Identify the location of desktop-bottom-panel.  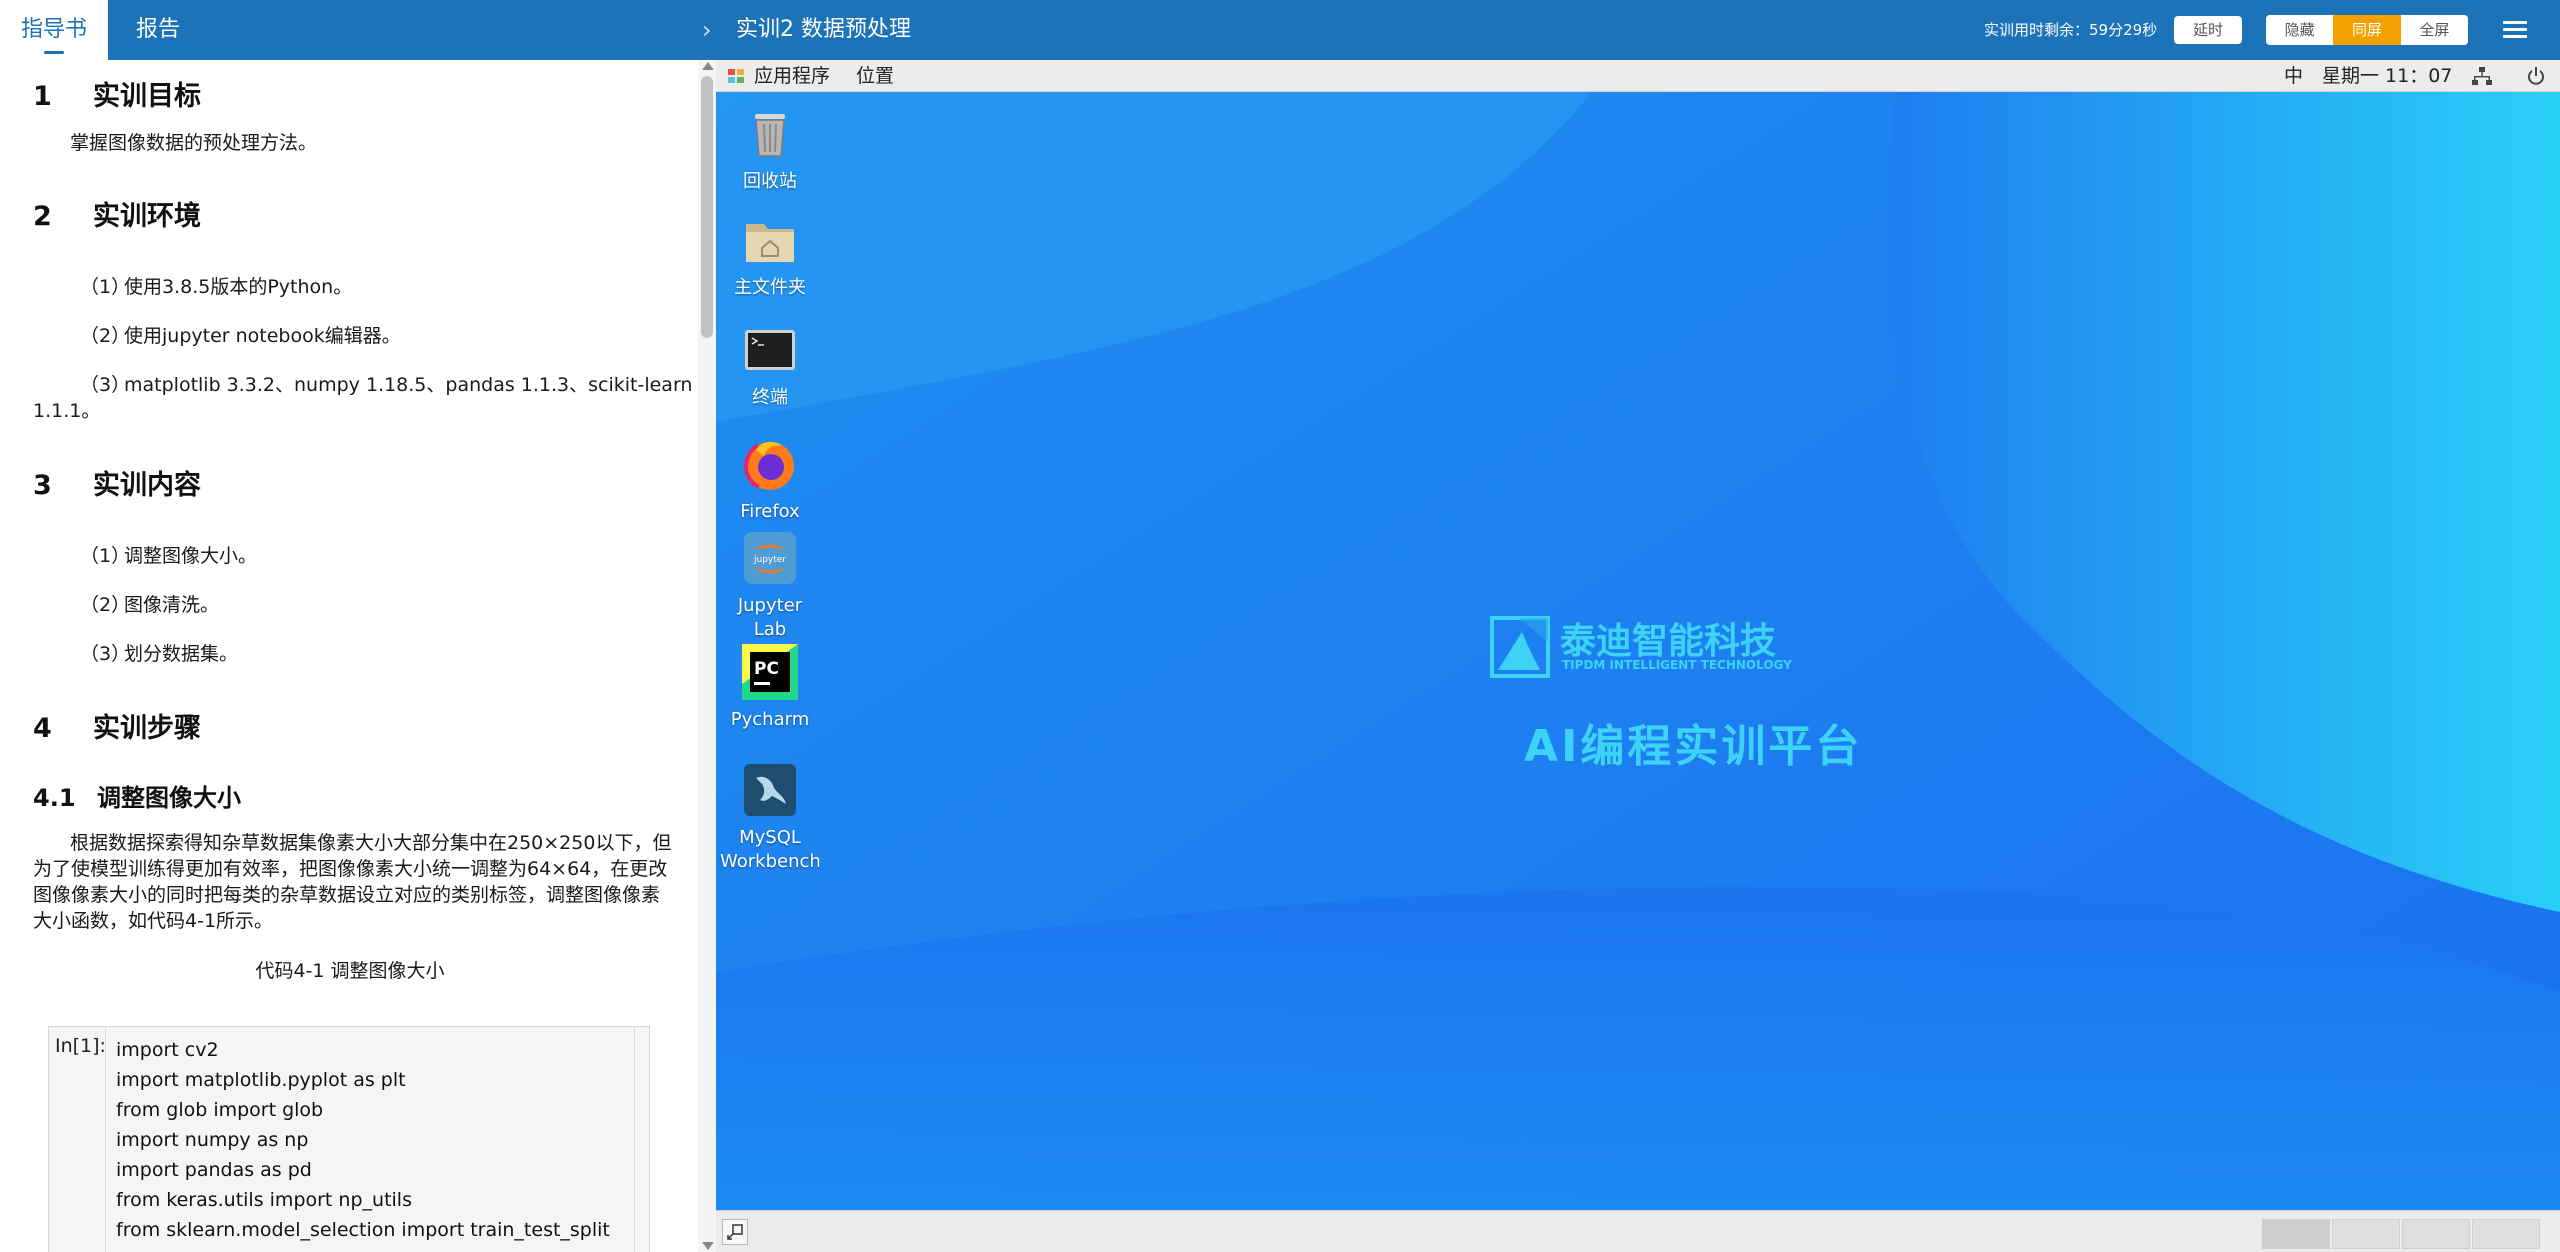
(1638, 1231).